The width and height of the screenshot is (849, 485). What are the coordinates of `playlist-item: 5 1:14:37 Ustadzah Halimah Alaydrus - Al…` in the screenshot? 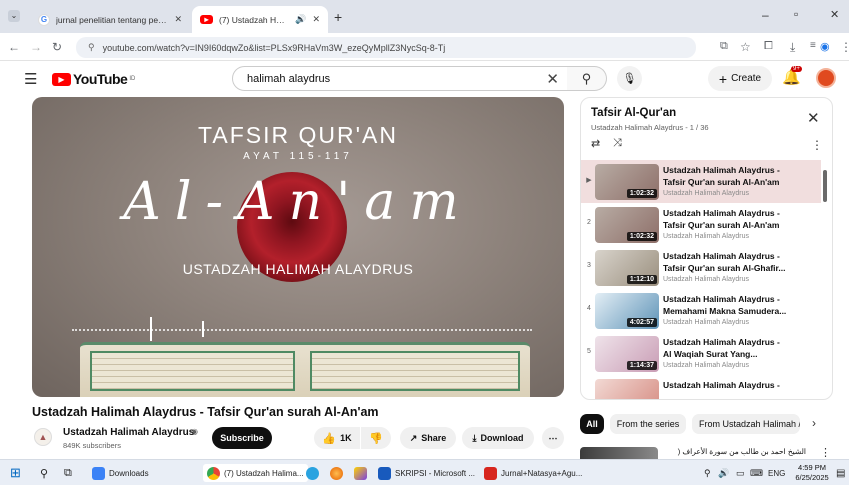 It's located at (701, 353).